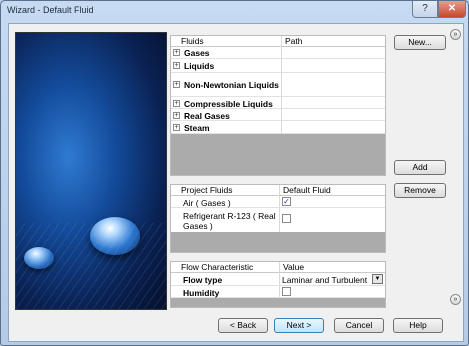 Image resolution: width=469 pixels, height=346 pixels. I want to click on title-bar: Wizard - Default Fluid ? ✕, so click(234, 10).